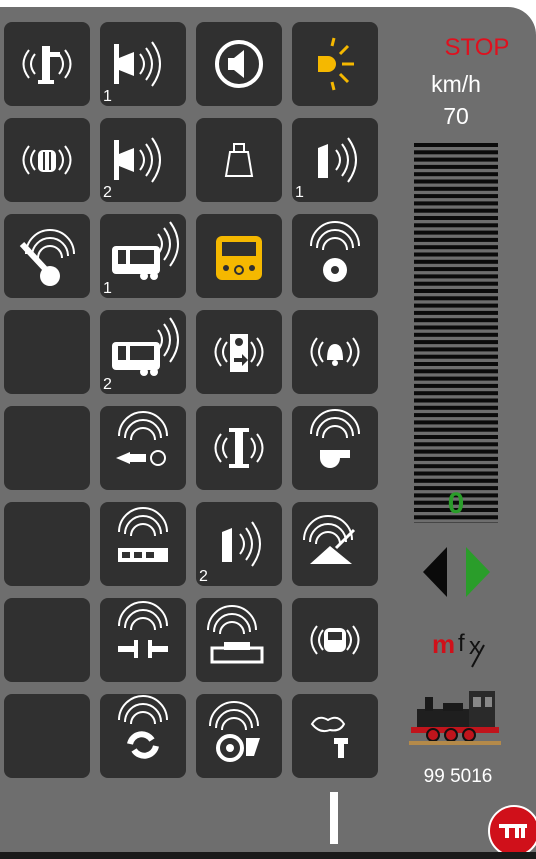  I want to click on locomotive-id: 99 5016, so click(458, 776).